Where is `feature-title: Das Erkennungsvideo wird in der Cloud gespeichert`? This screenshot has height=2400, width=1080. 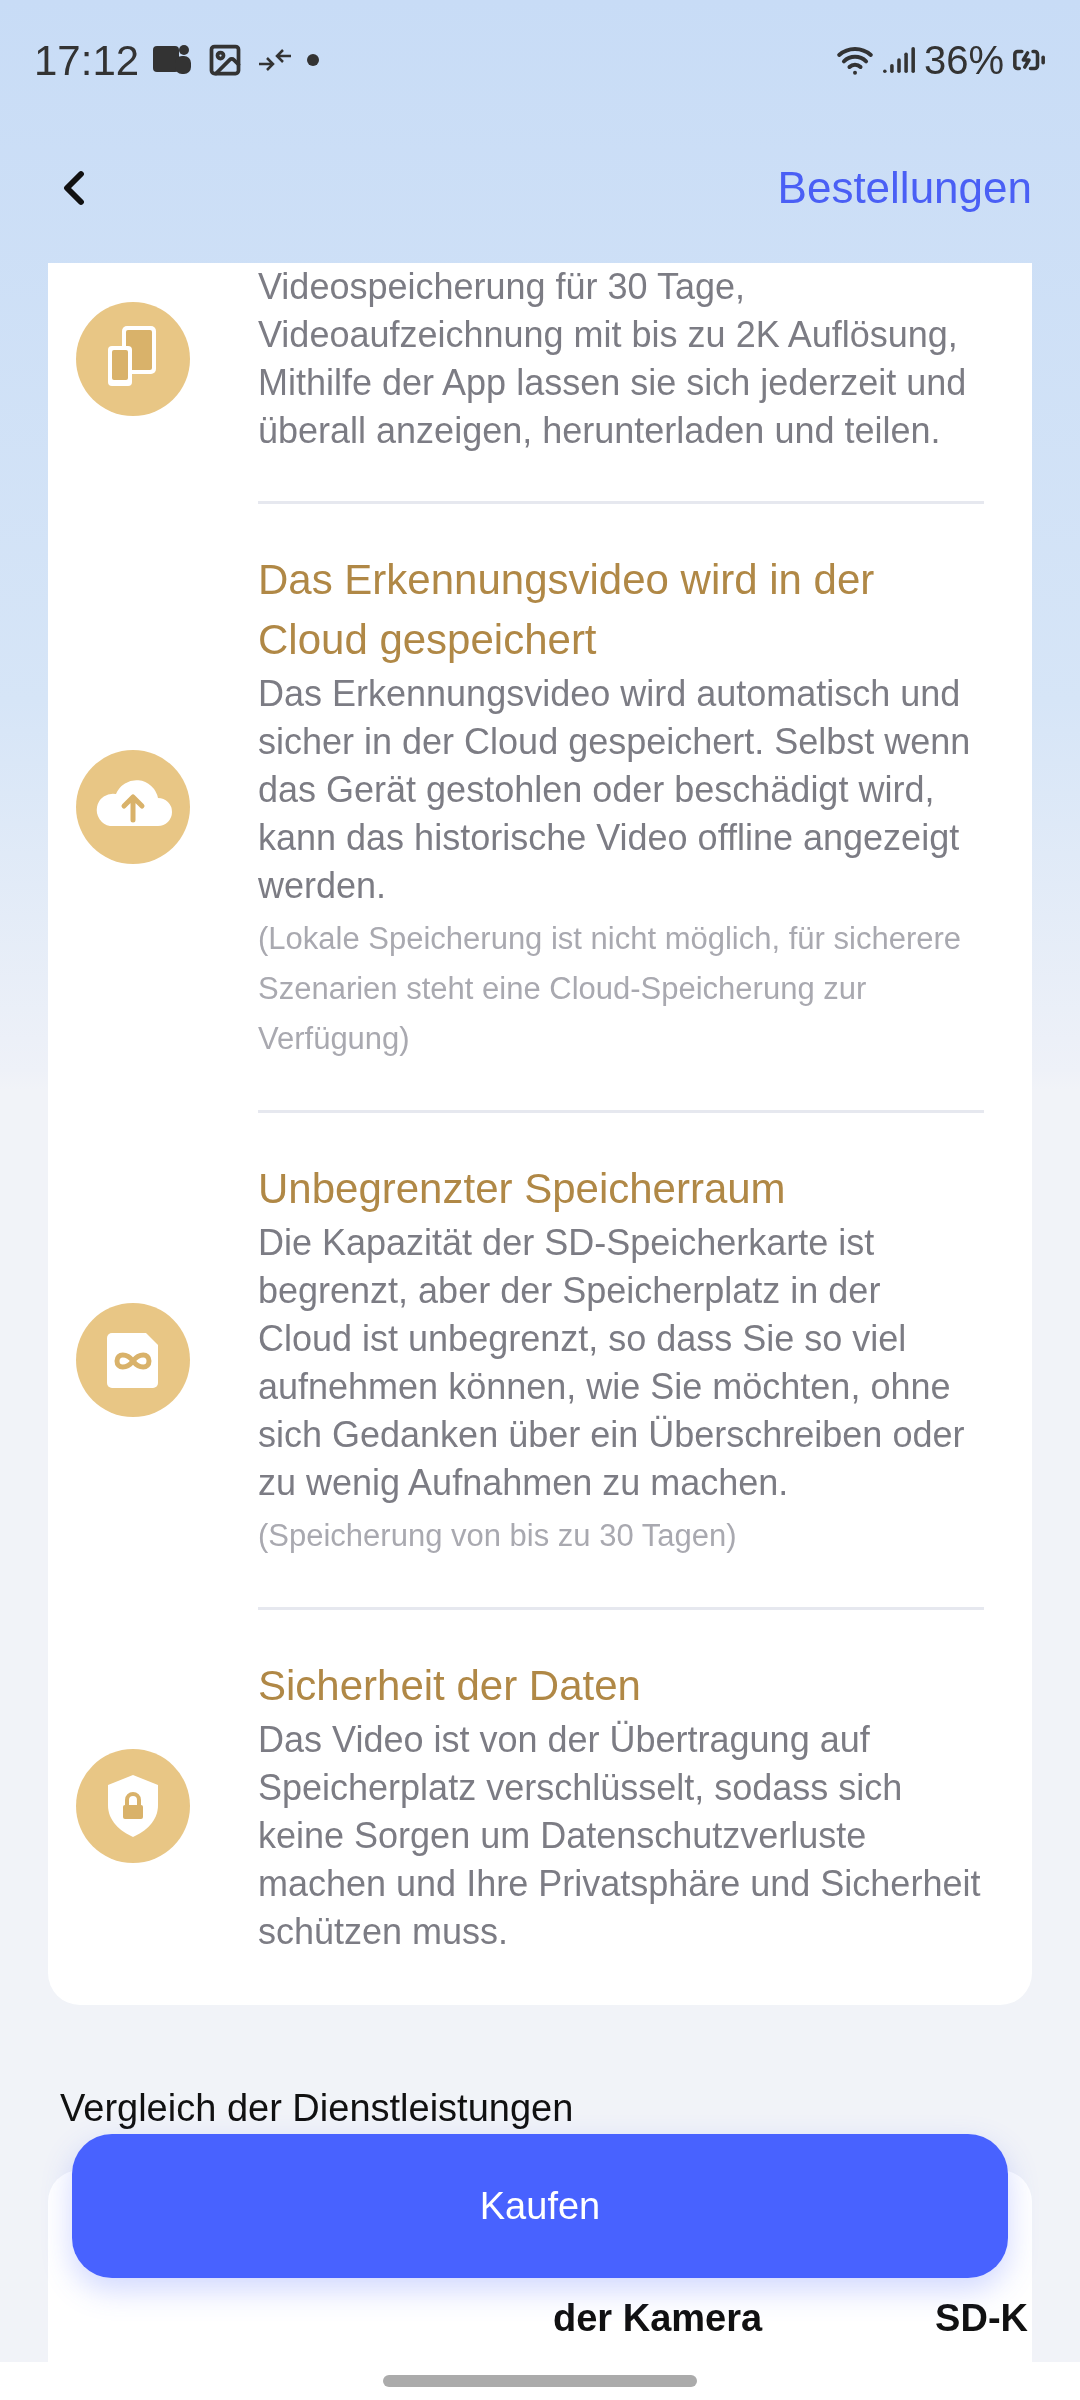 feature-title: Das Erkennungsvideo wird in der Cloud gespeichert is located at coordinates (567, 610).